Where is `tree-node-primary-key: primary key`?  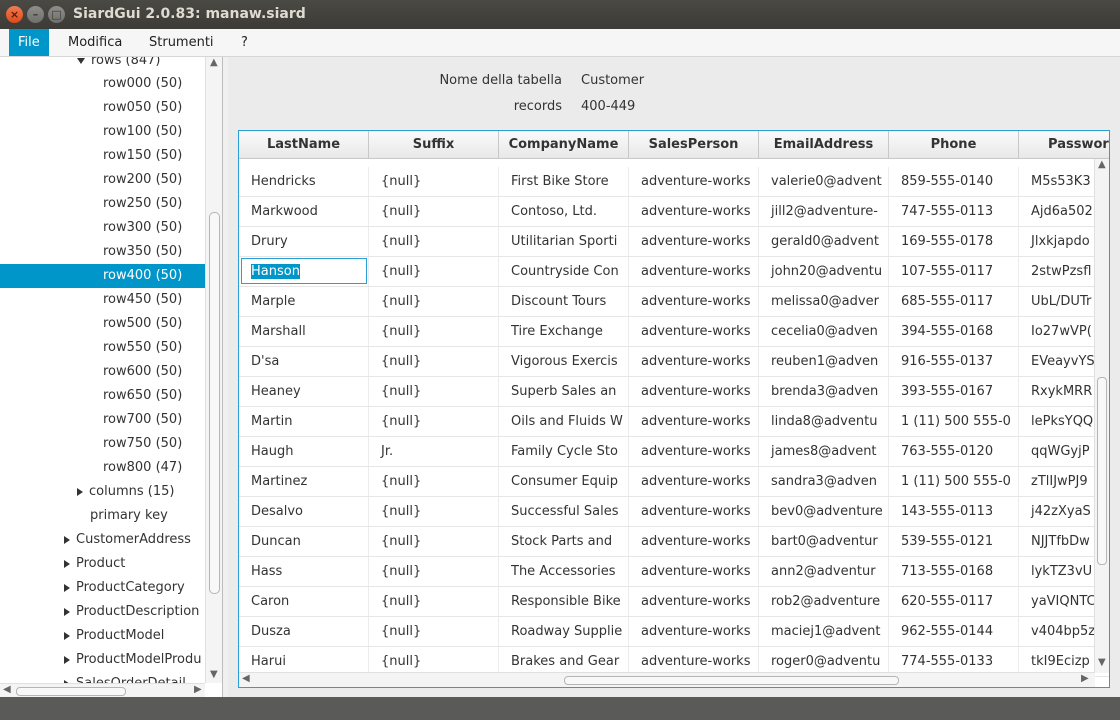 tree-node-primary-key: primary key is located at coordinates (111, 516).